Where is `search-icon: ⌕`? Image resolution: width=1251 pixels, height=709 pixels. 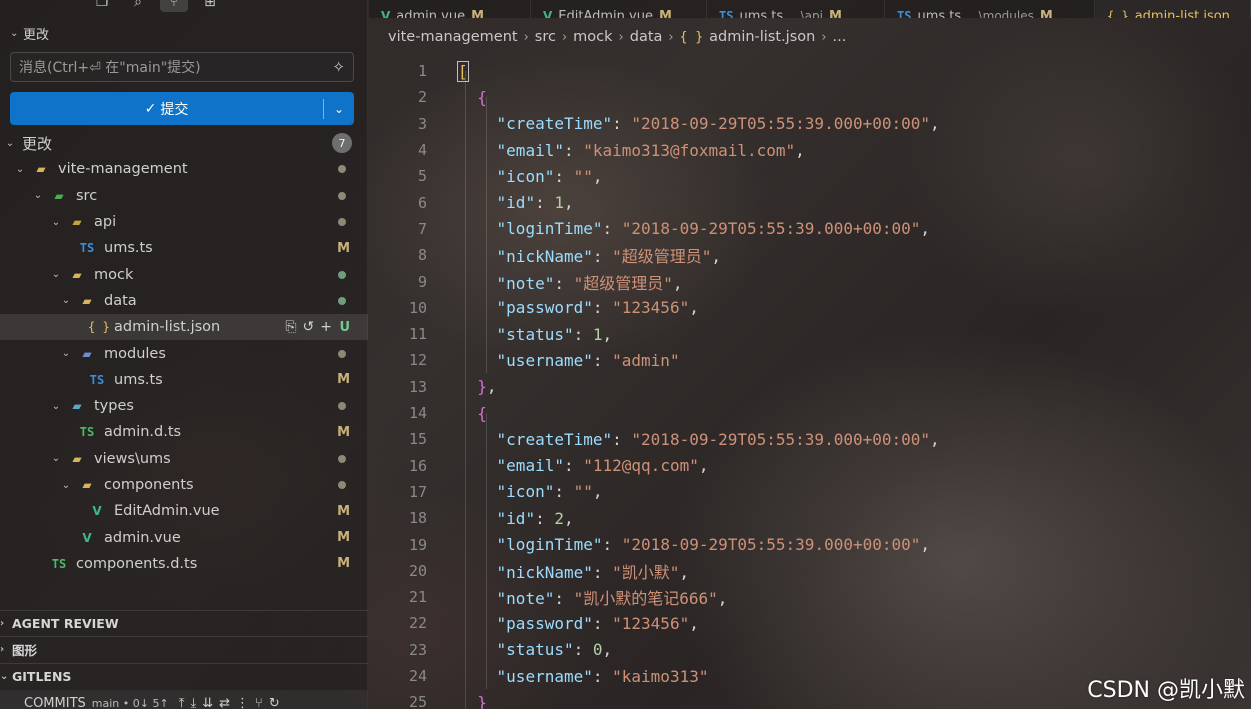 search-icon: ⌕ is located at coordinates (138, 6).